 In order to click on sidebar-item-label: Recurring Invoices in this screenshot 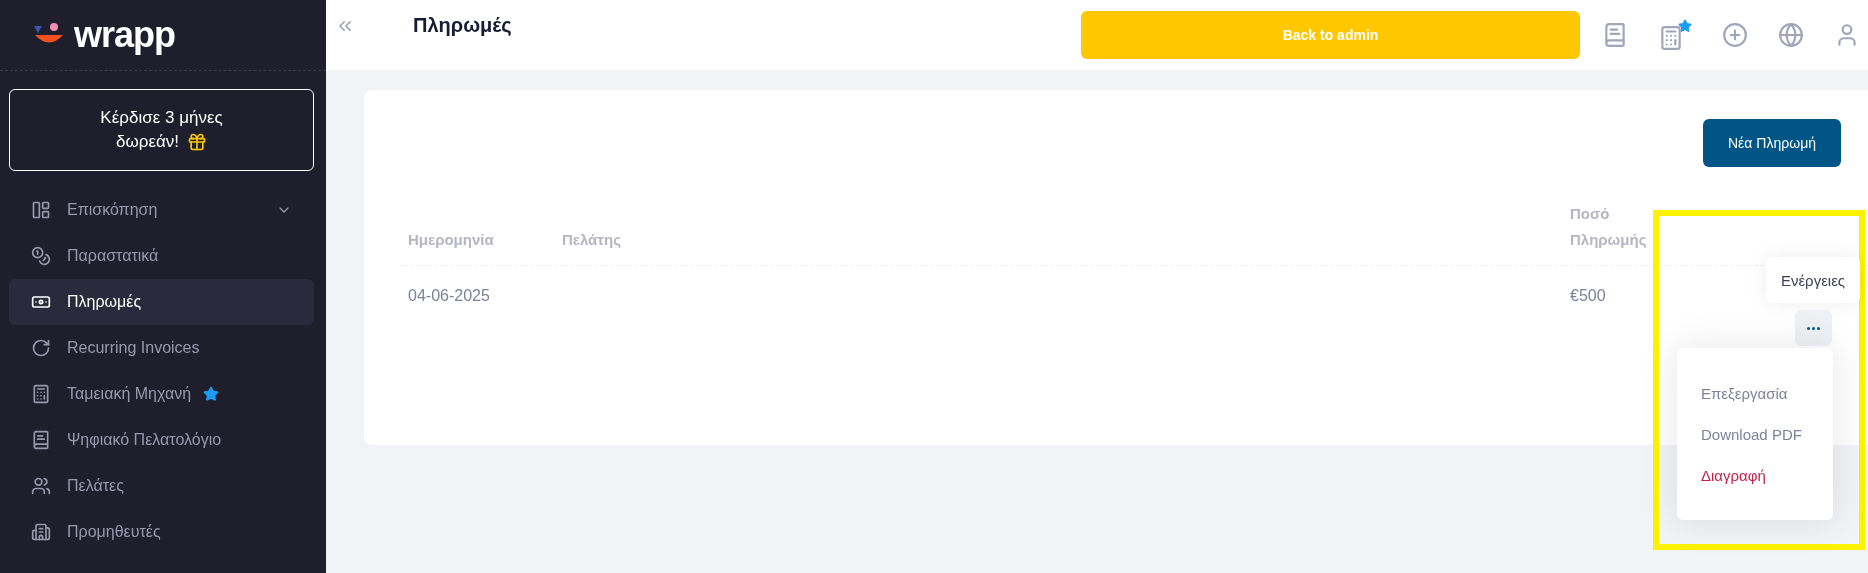, I will do `click(133, 348)`.